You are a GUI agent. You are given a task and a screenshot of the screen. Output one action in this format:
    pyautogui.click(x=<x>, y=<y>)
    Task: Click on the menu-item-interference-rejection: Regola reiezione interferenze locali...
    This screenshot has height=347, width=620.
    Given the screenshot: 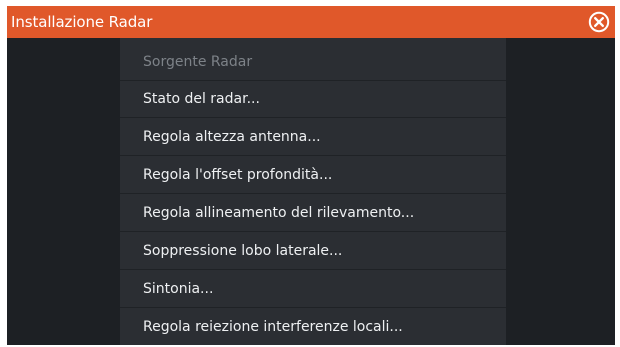 What is the action you would take?
    pyautogui.click(x=313, y=327)
    